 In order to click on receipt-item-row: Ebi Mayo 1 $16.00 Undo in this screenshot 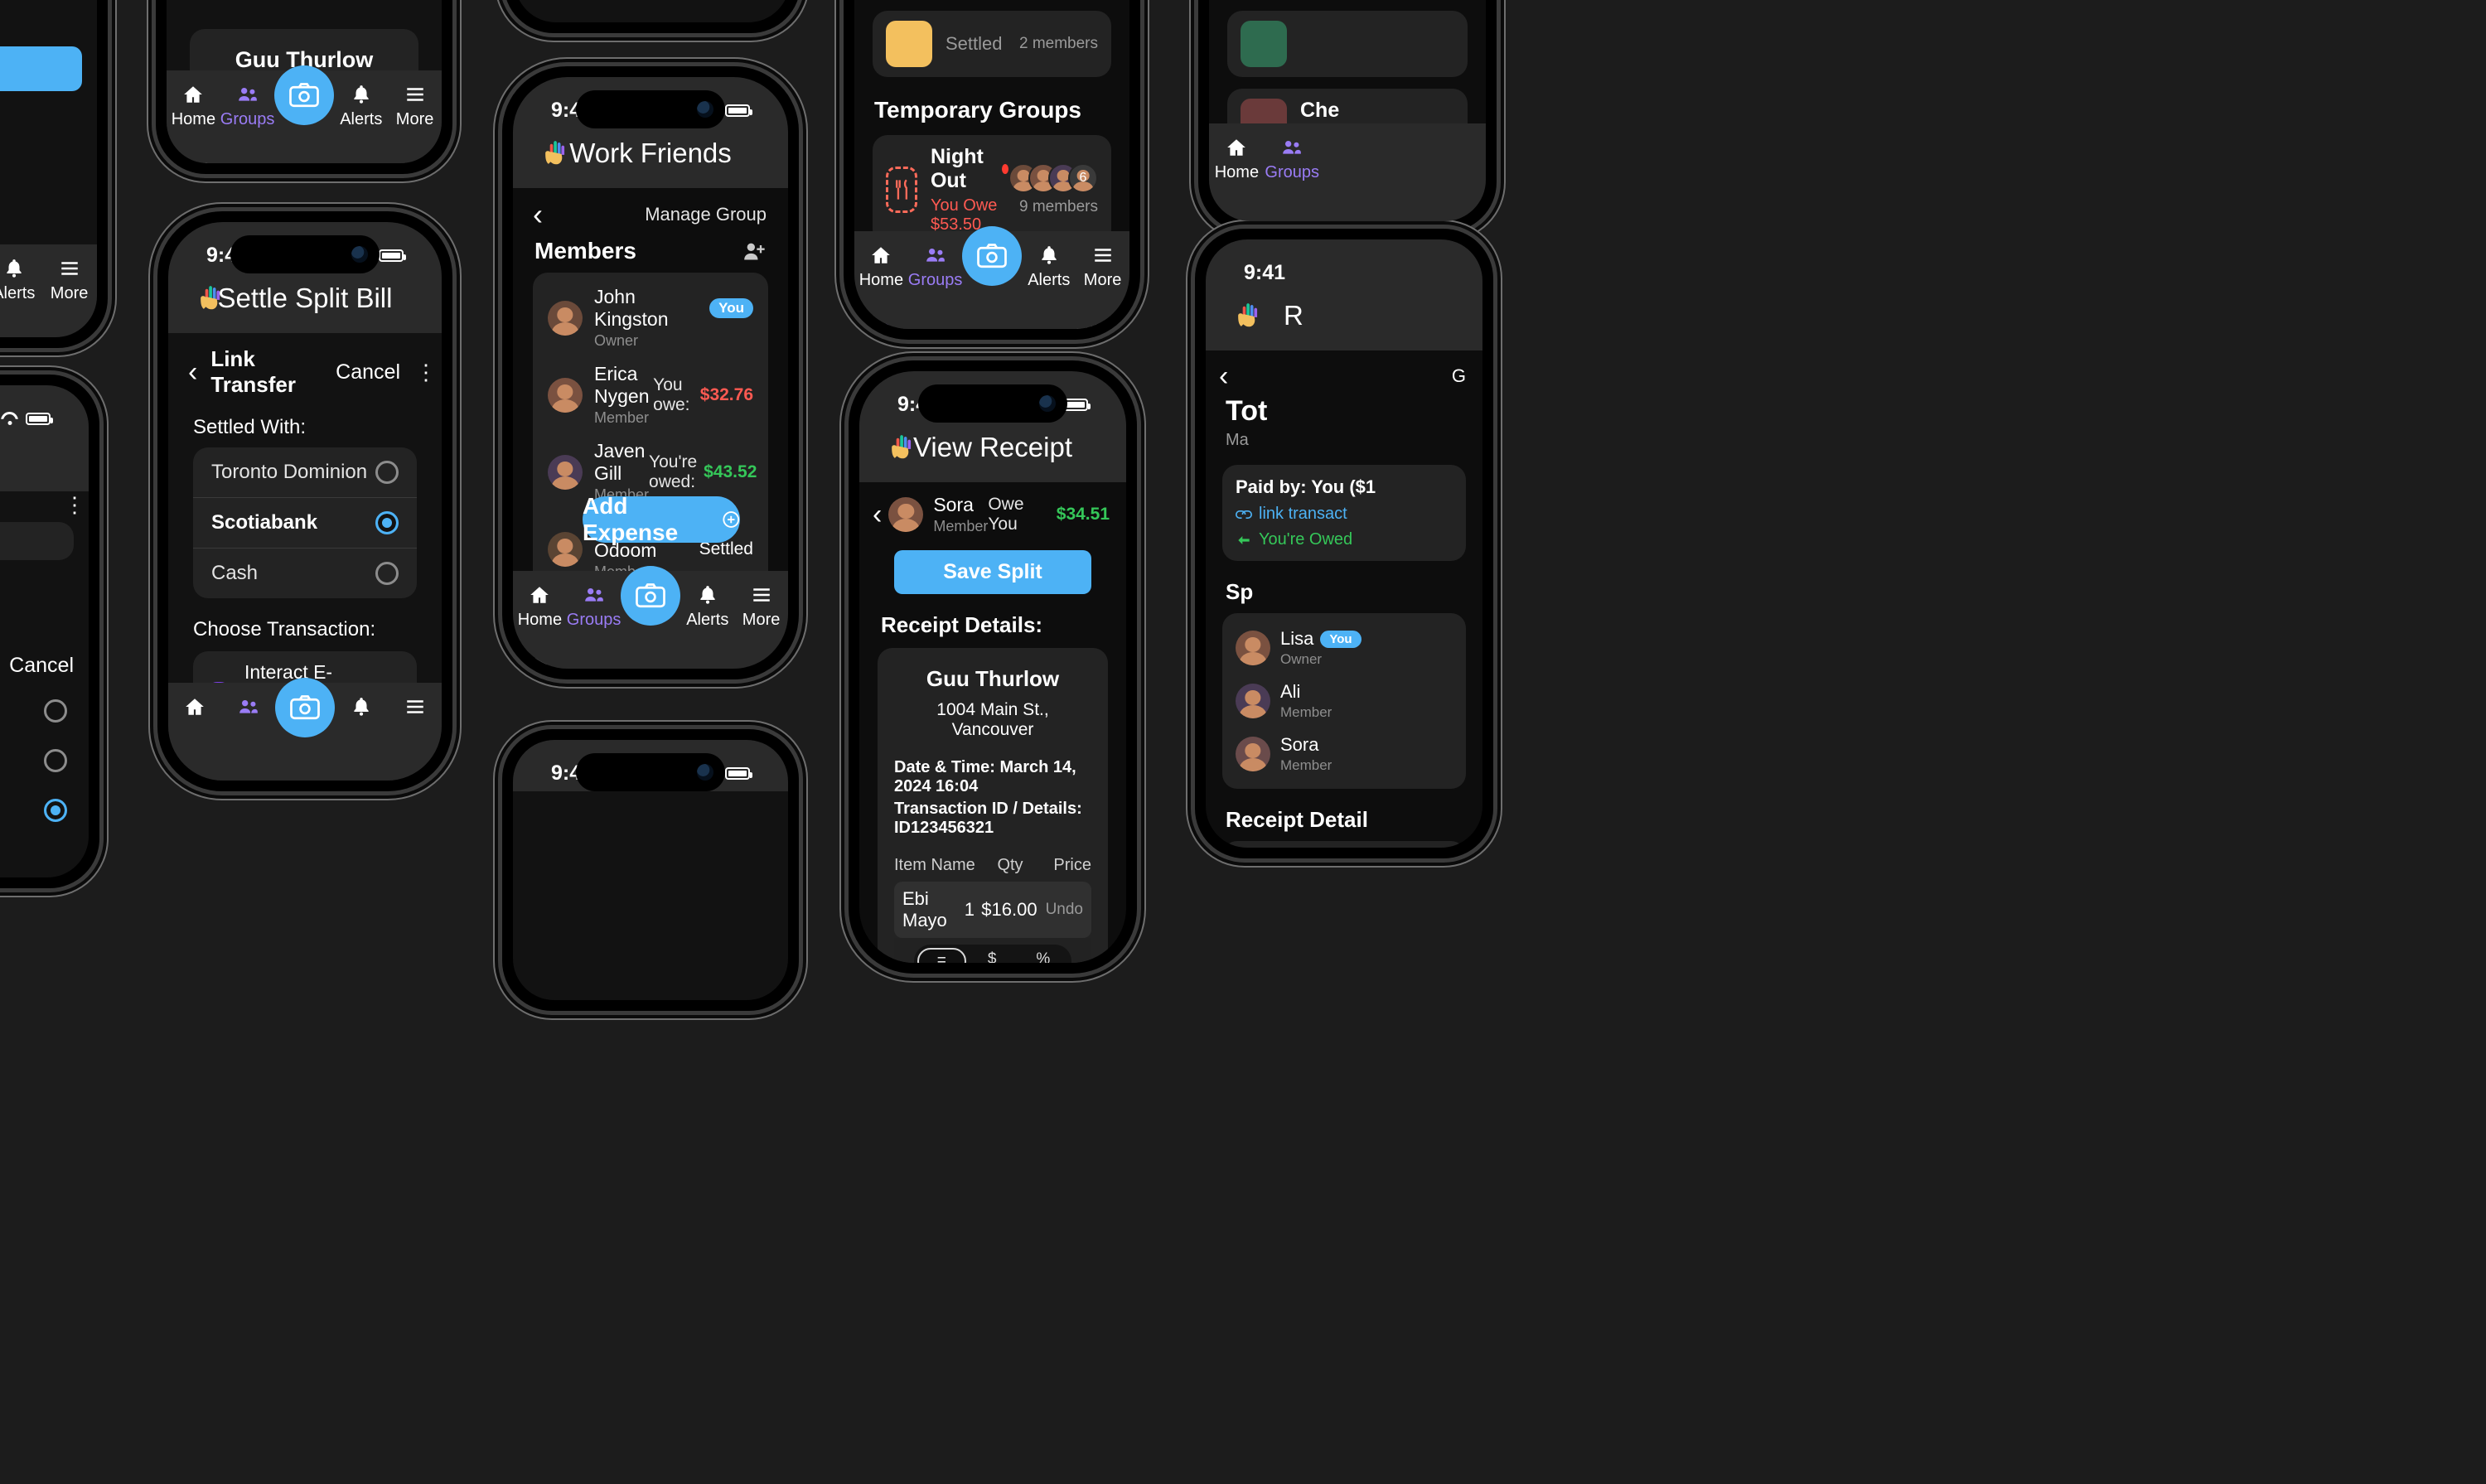, I will do `click(993, 910)`.